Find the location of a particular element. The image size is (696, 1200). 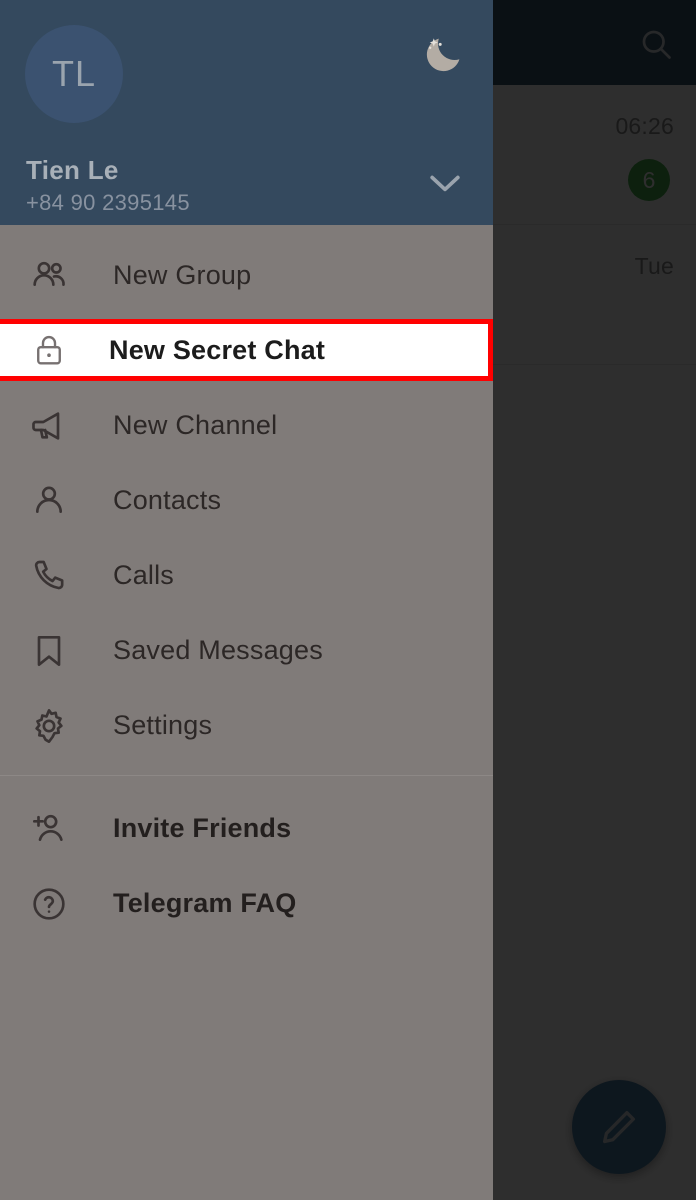

gear-icon is located at coordinates (49, 726).